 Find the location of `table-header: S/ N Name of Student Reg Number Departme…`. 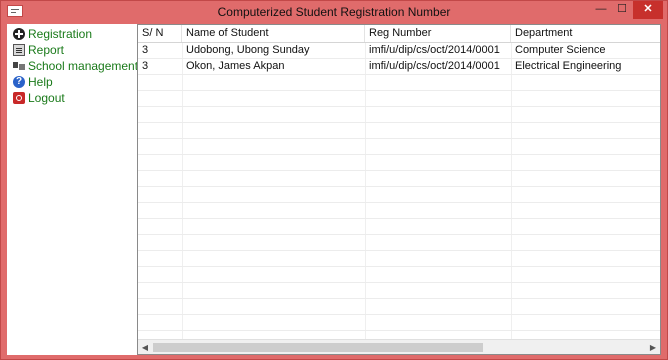

table-header: S/ N Name of Student Reg Number Departme… is located at coordinates (399, 34).